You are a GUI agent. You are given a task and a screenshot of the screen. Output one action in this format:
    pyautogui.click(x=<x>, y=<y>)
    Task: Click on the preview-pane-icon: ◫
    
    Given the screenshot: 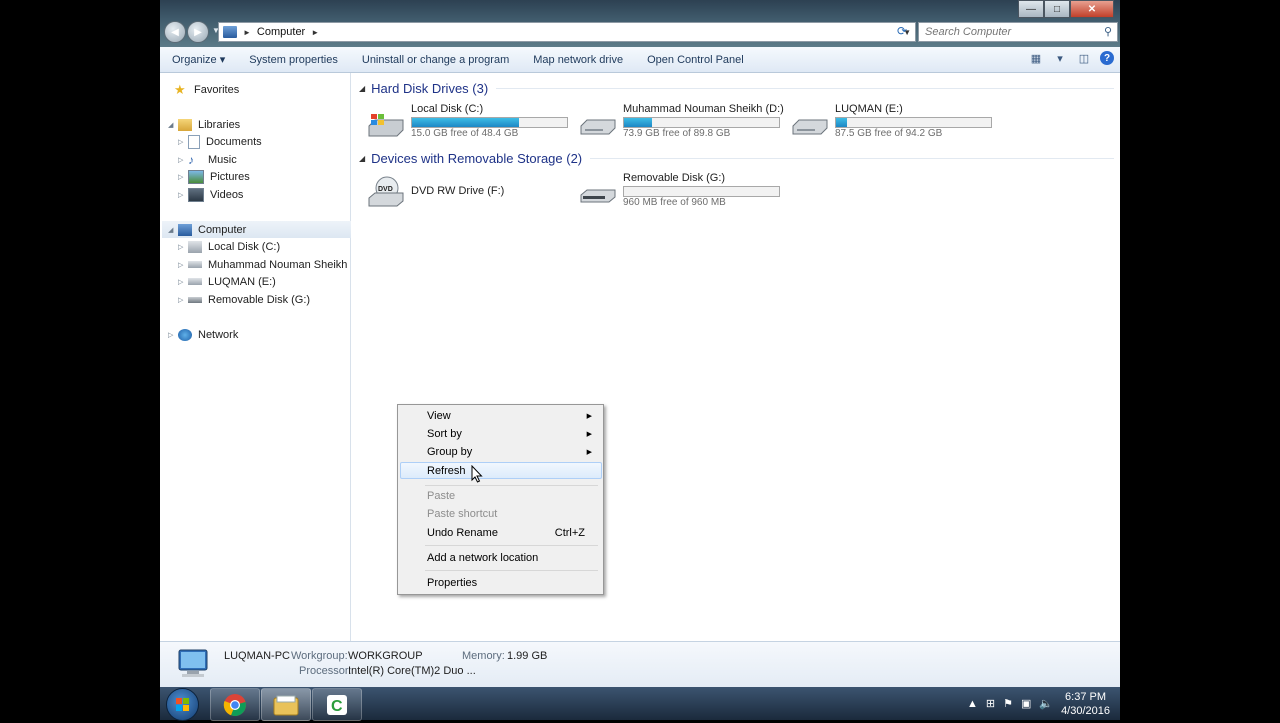 What is the action you would take?
    pyautogui.click(x=1084, y=58)
    